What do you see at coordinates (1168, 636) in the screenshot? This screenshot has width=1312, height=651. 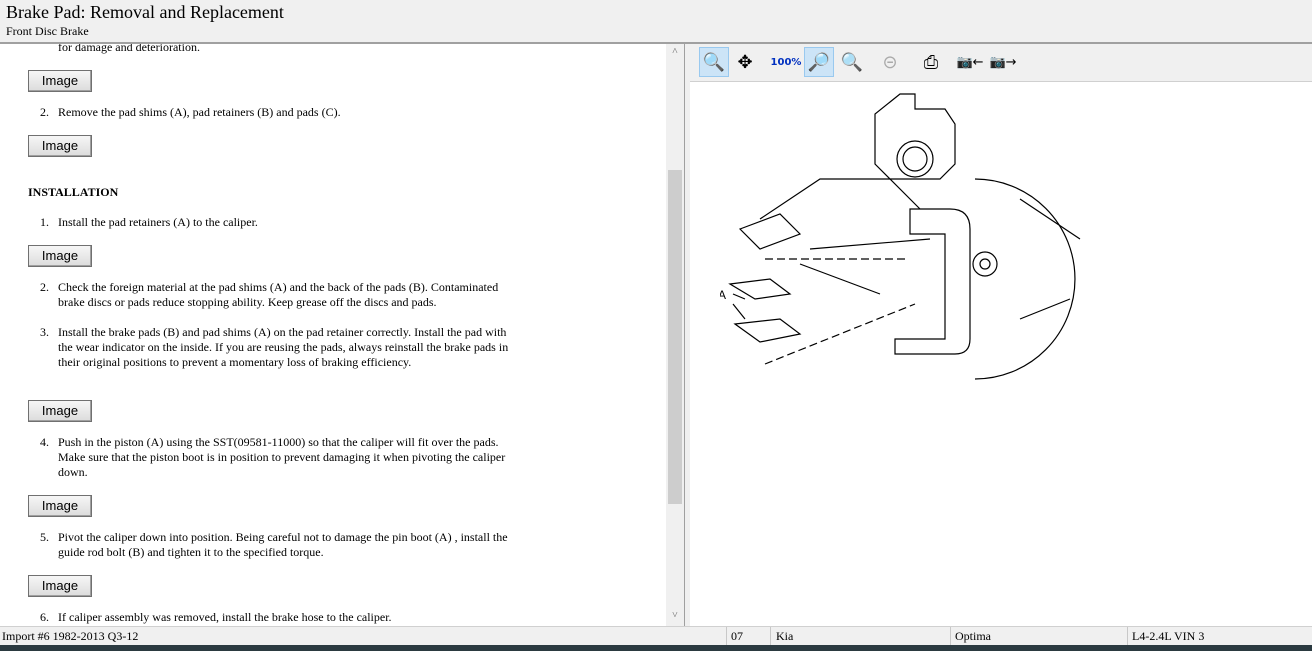 I see `status-engine: L4-2.4L VIN 3` at bounding box center [1168, 636].